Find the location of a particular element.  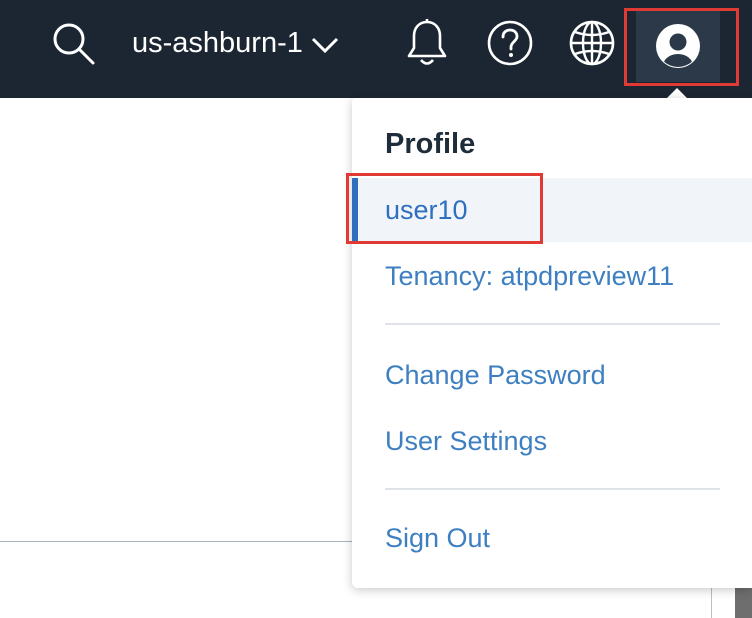

menu-item-username: user10 is located at coordinates (552, 210).